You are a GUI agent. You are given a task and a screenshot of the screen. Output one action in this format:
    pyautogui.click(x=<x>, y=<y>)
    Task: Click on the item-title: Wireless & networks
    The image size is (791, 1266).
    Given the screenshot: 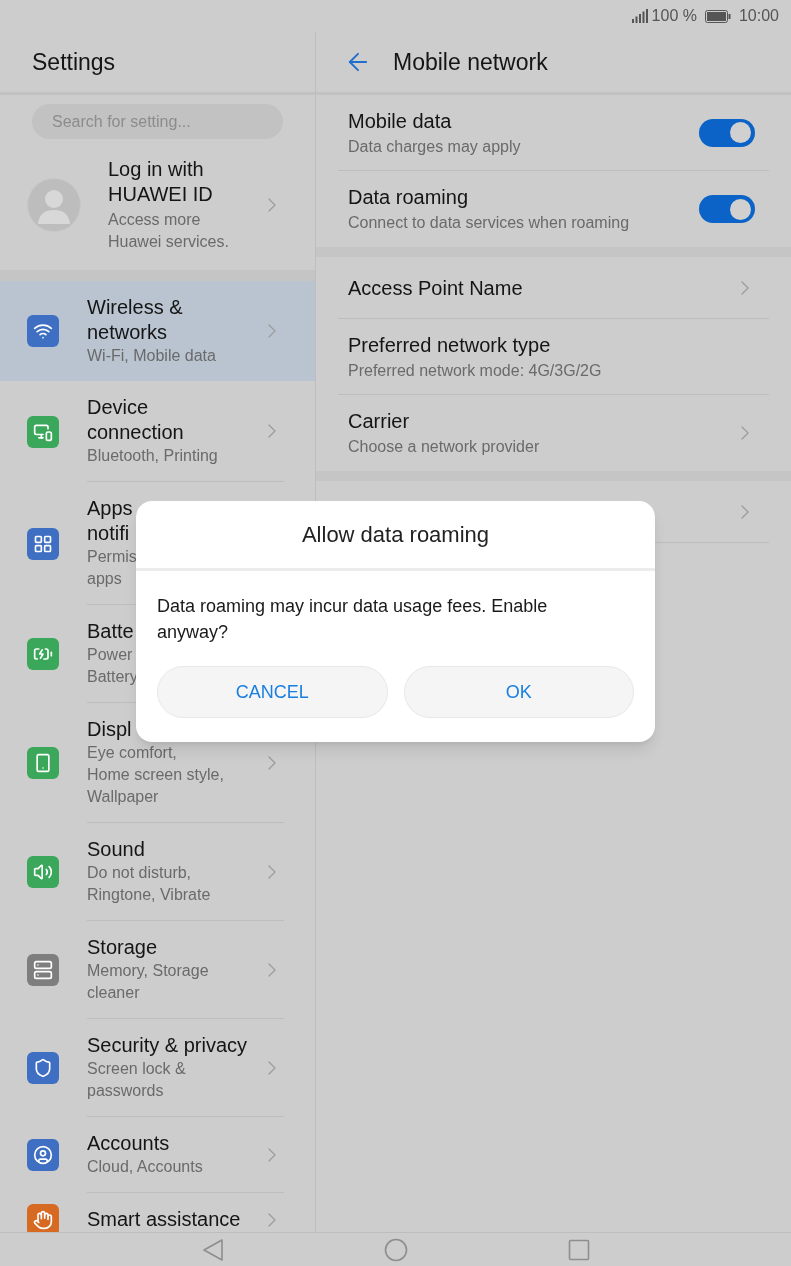 What is the action you would take?
    pyautogui.click(x=135, y=320)
    